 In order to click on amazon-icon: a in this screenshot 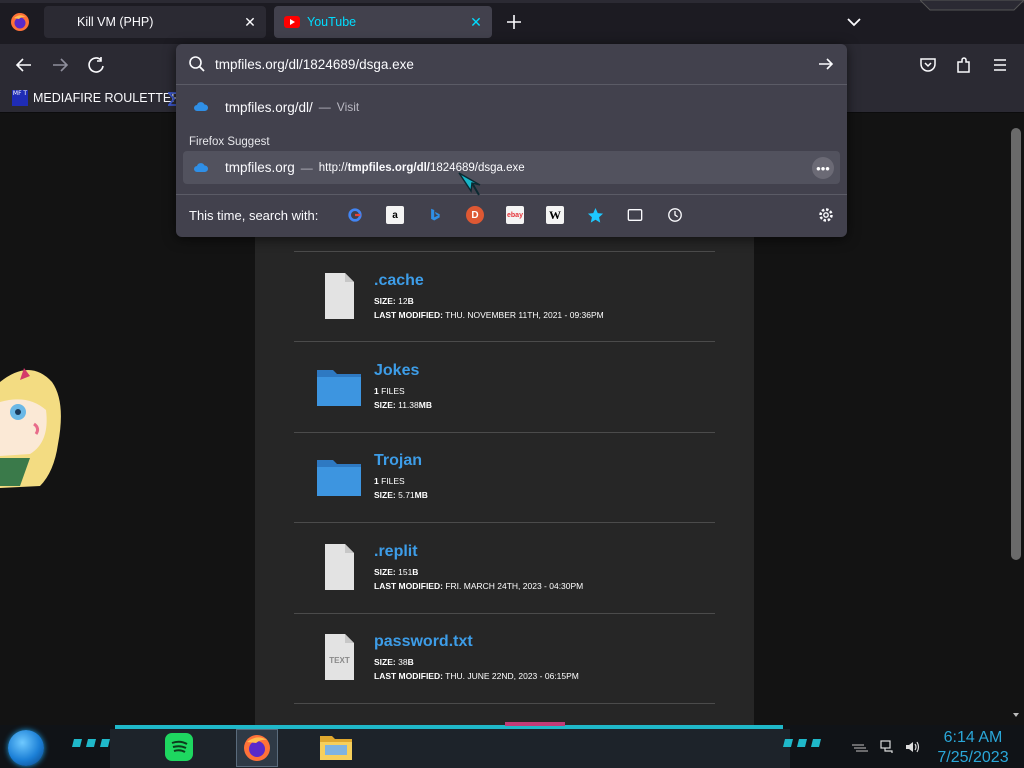, I will do `click(395, 215)`.